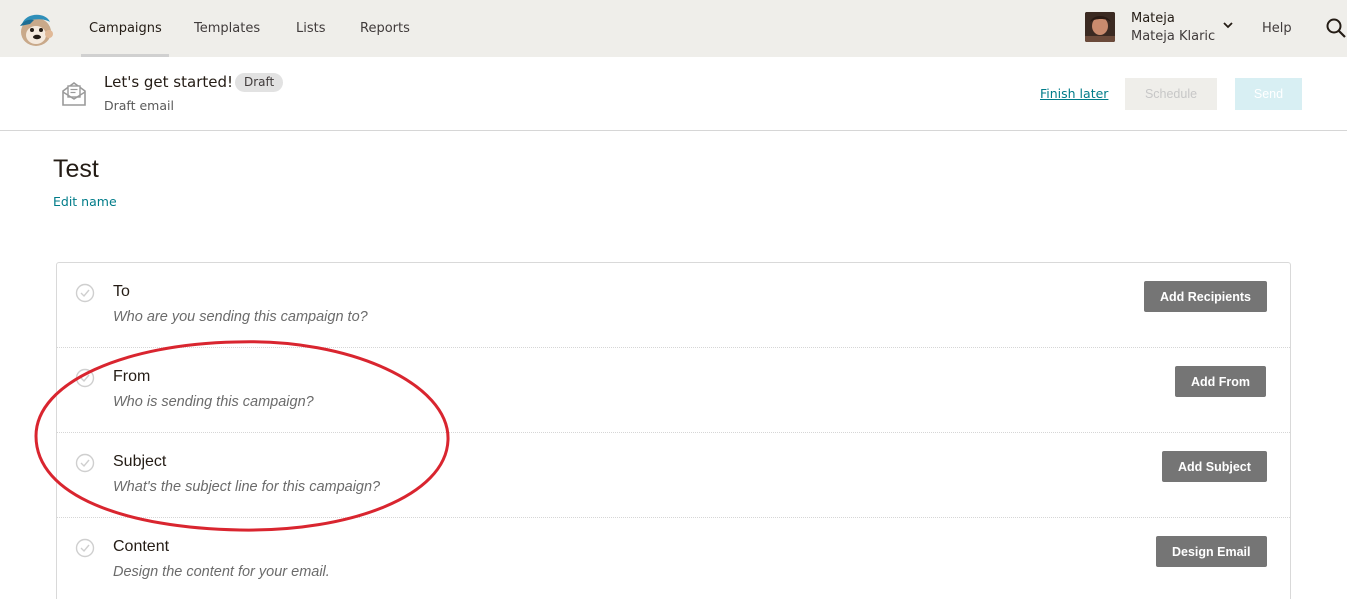 The height and width of the screenshot is (599, 1347). I want to click on nav-reports: Reports, so click(385, 28).